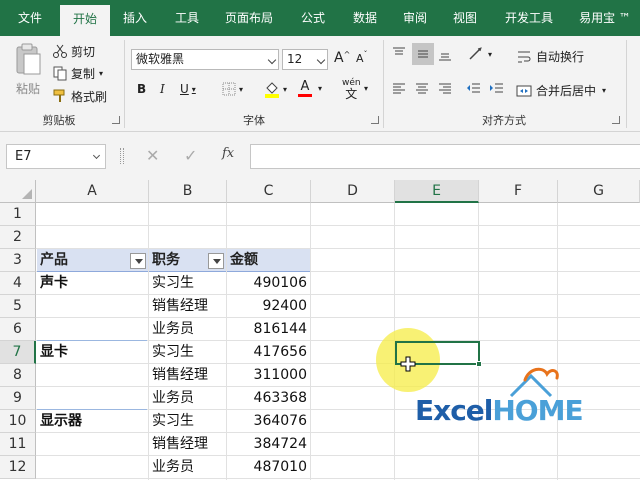 This screenshot has height=480, width=640. Describe the element at coordinates (18, 306) in the screenshot. I see `row-header-5: 5` at that location.